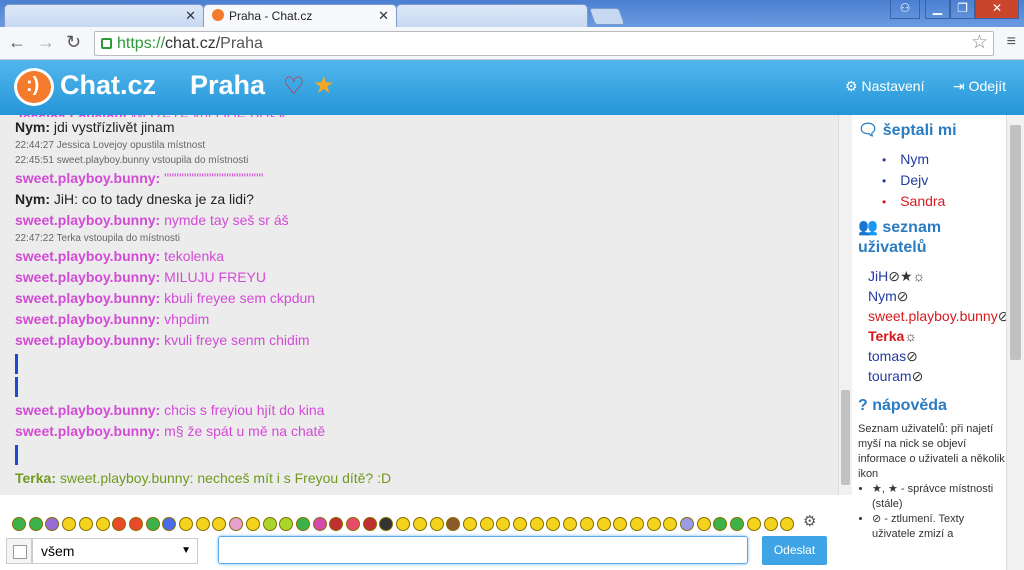 This screenshot has width=1024, height=570. Describe the element at coordinates (937, 276) in the screenshot. I see `user-item: JiH⊘★☼` at that location.